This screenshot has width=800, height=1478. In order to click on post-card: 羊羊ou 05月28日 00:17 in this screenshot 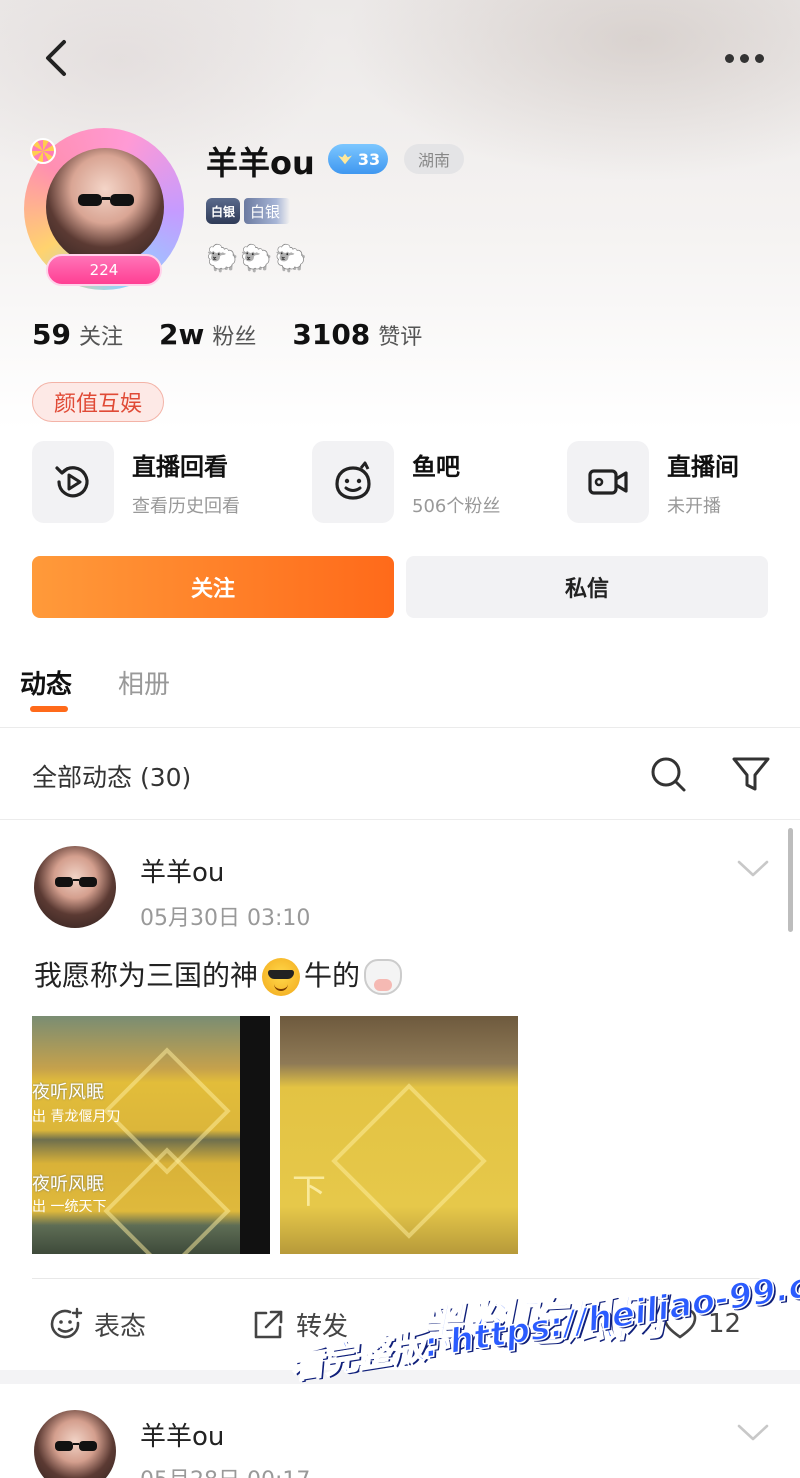, I will do `click(400, 1431)`.